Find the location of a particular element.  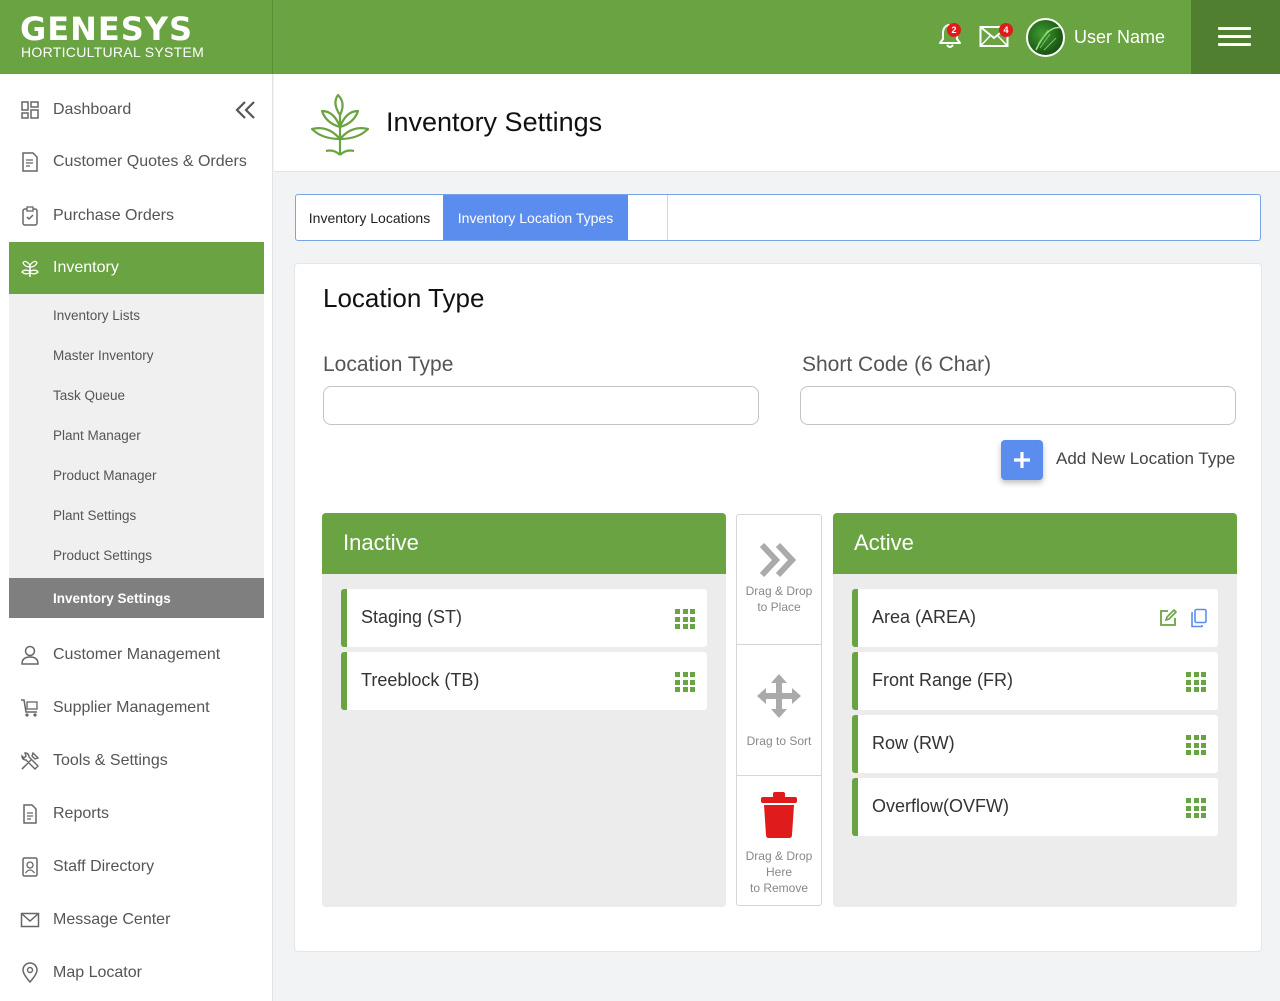

list-item: Area (AREA) is located at coordinates (1035, 618).